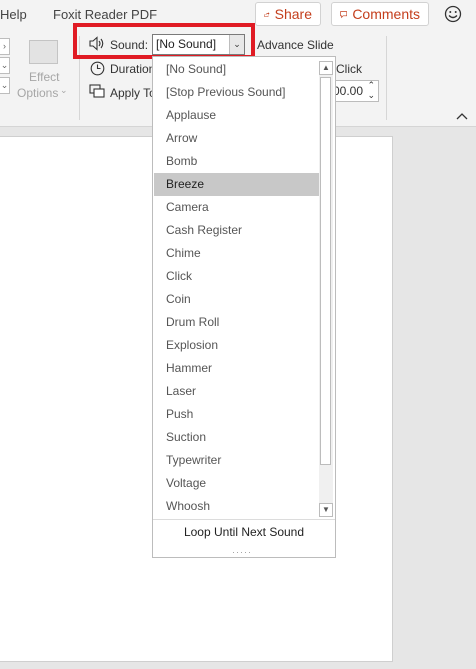 This screenshot has width=476, height=669. Describe the element at coordinates (236, 115) in the screenshot. I see `sound-option: Applause` at that location.